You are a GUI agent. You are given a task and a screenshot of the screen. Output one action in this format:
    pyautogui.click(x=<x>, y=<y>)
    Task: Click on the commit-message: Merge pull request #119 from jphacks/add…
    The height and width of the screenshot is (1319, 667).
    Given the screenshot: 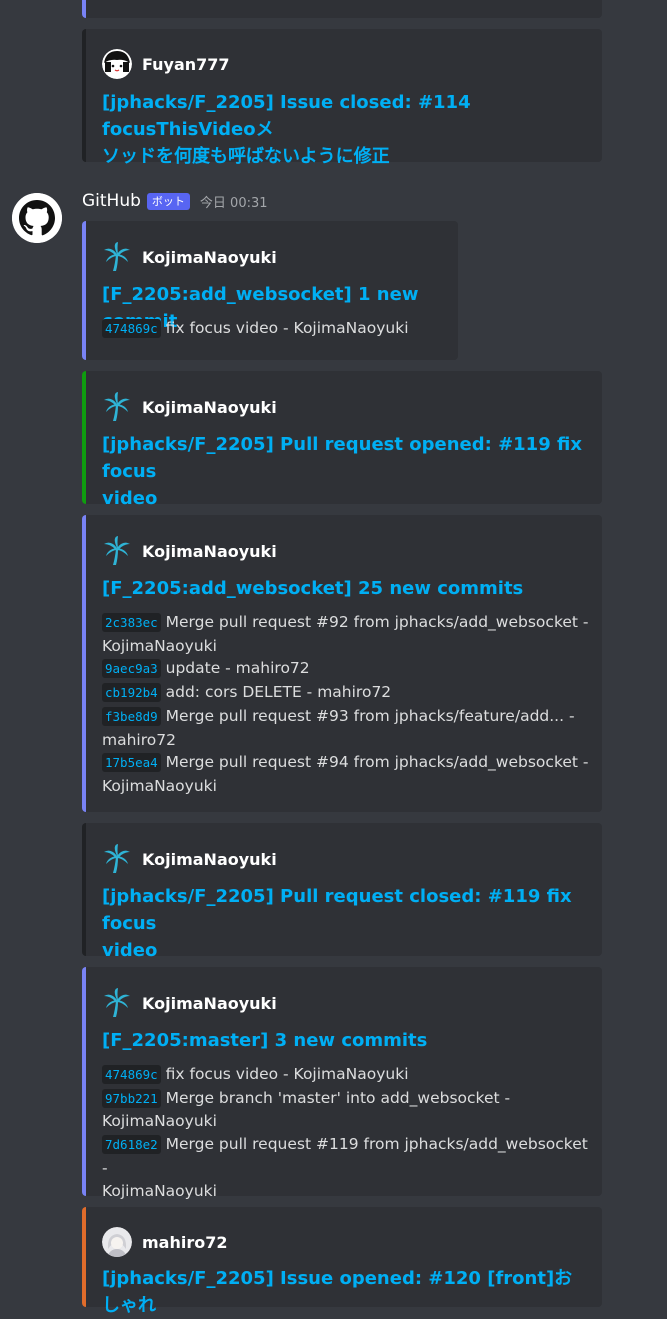 What is the action you would take?
    pyautogui.click(x=345, y=1156)
    